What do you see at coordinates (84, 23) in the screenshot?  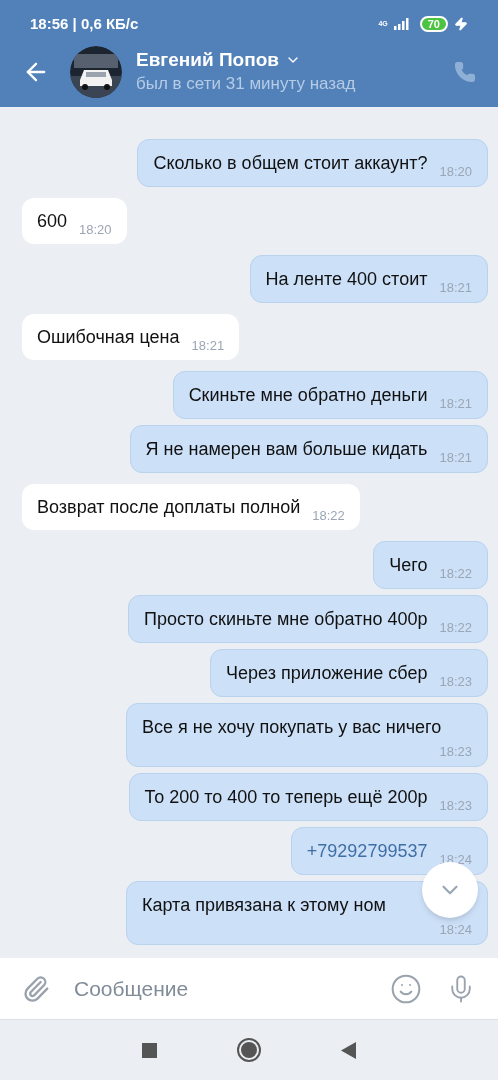 I see `status-time: 18:56 | 0,6 КБ/с` at bounding box center [84, 23].